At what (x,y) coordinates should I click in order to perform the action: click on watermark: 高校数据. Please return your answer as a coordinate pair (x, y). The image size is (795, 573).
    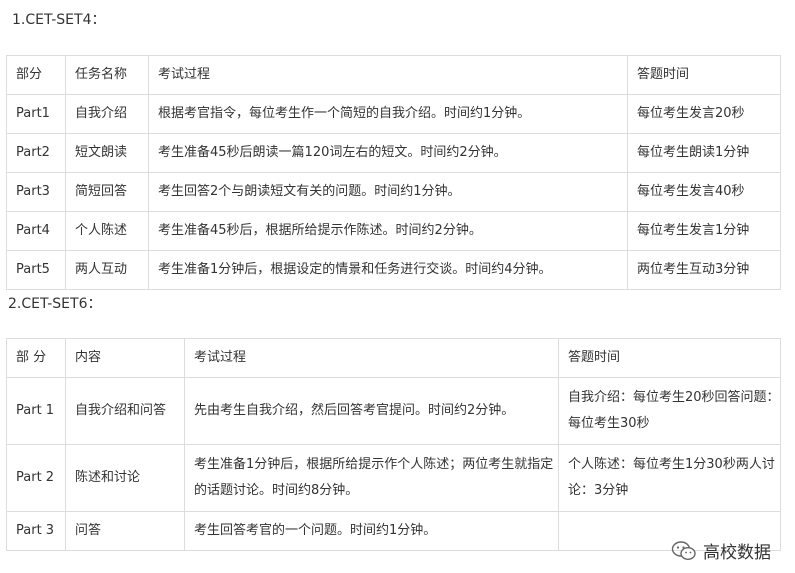
    Looking at the image, I should click on (721, 550).